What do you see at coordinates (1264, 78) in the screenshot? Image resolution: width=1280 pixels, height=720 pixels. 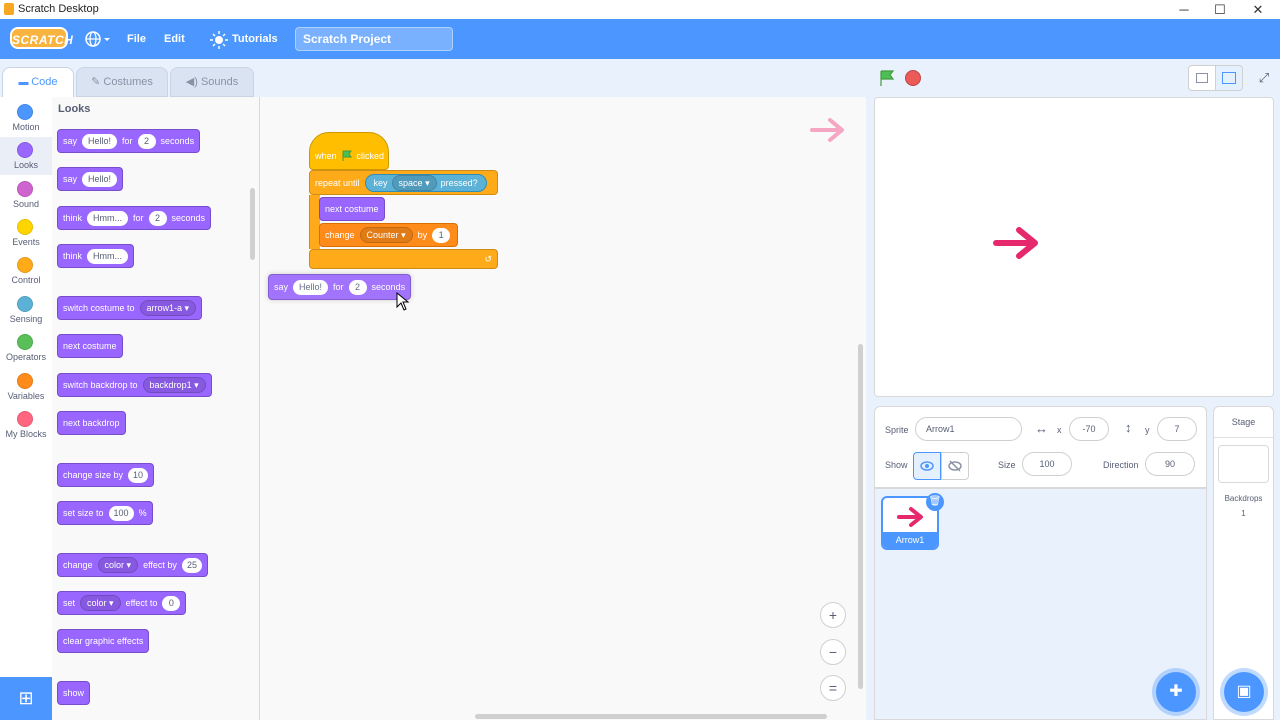 I see `fullscreen-button: ⤢` at bounding box center [1264, 78].